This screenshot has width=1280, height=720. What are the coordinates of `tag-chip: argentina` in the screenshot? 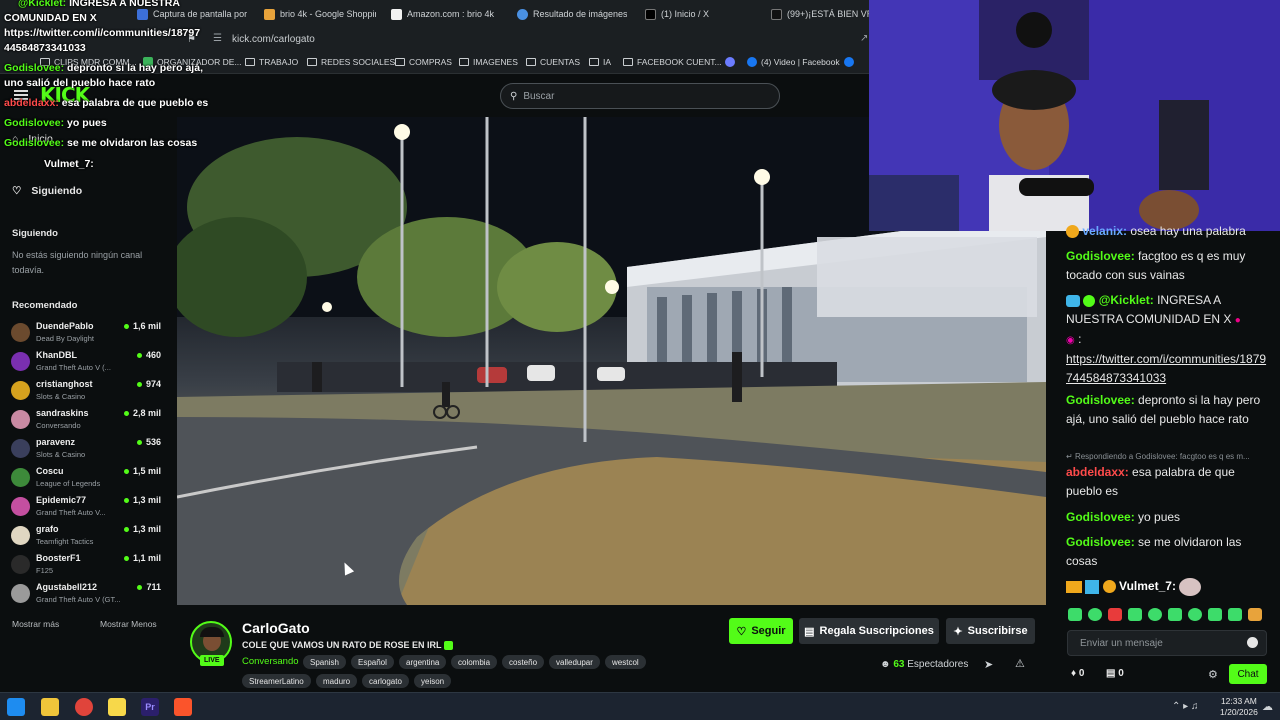 It's located at (423, 662).